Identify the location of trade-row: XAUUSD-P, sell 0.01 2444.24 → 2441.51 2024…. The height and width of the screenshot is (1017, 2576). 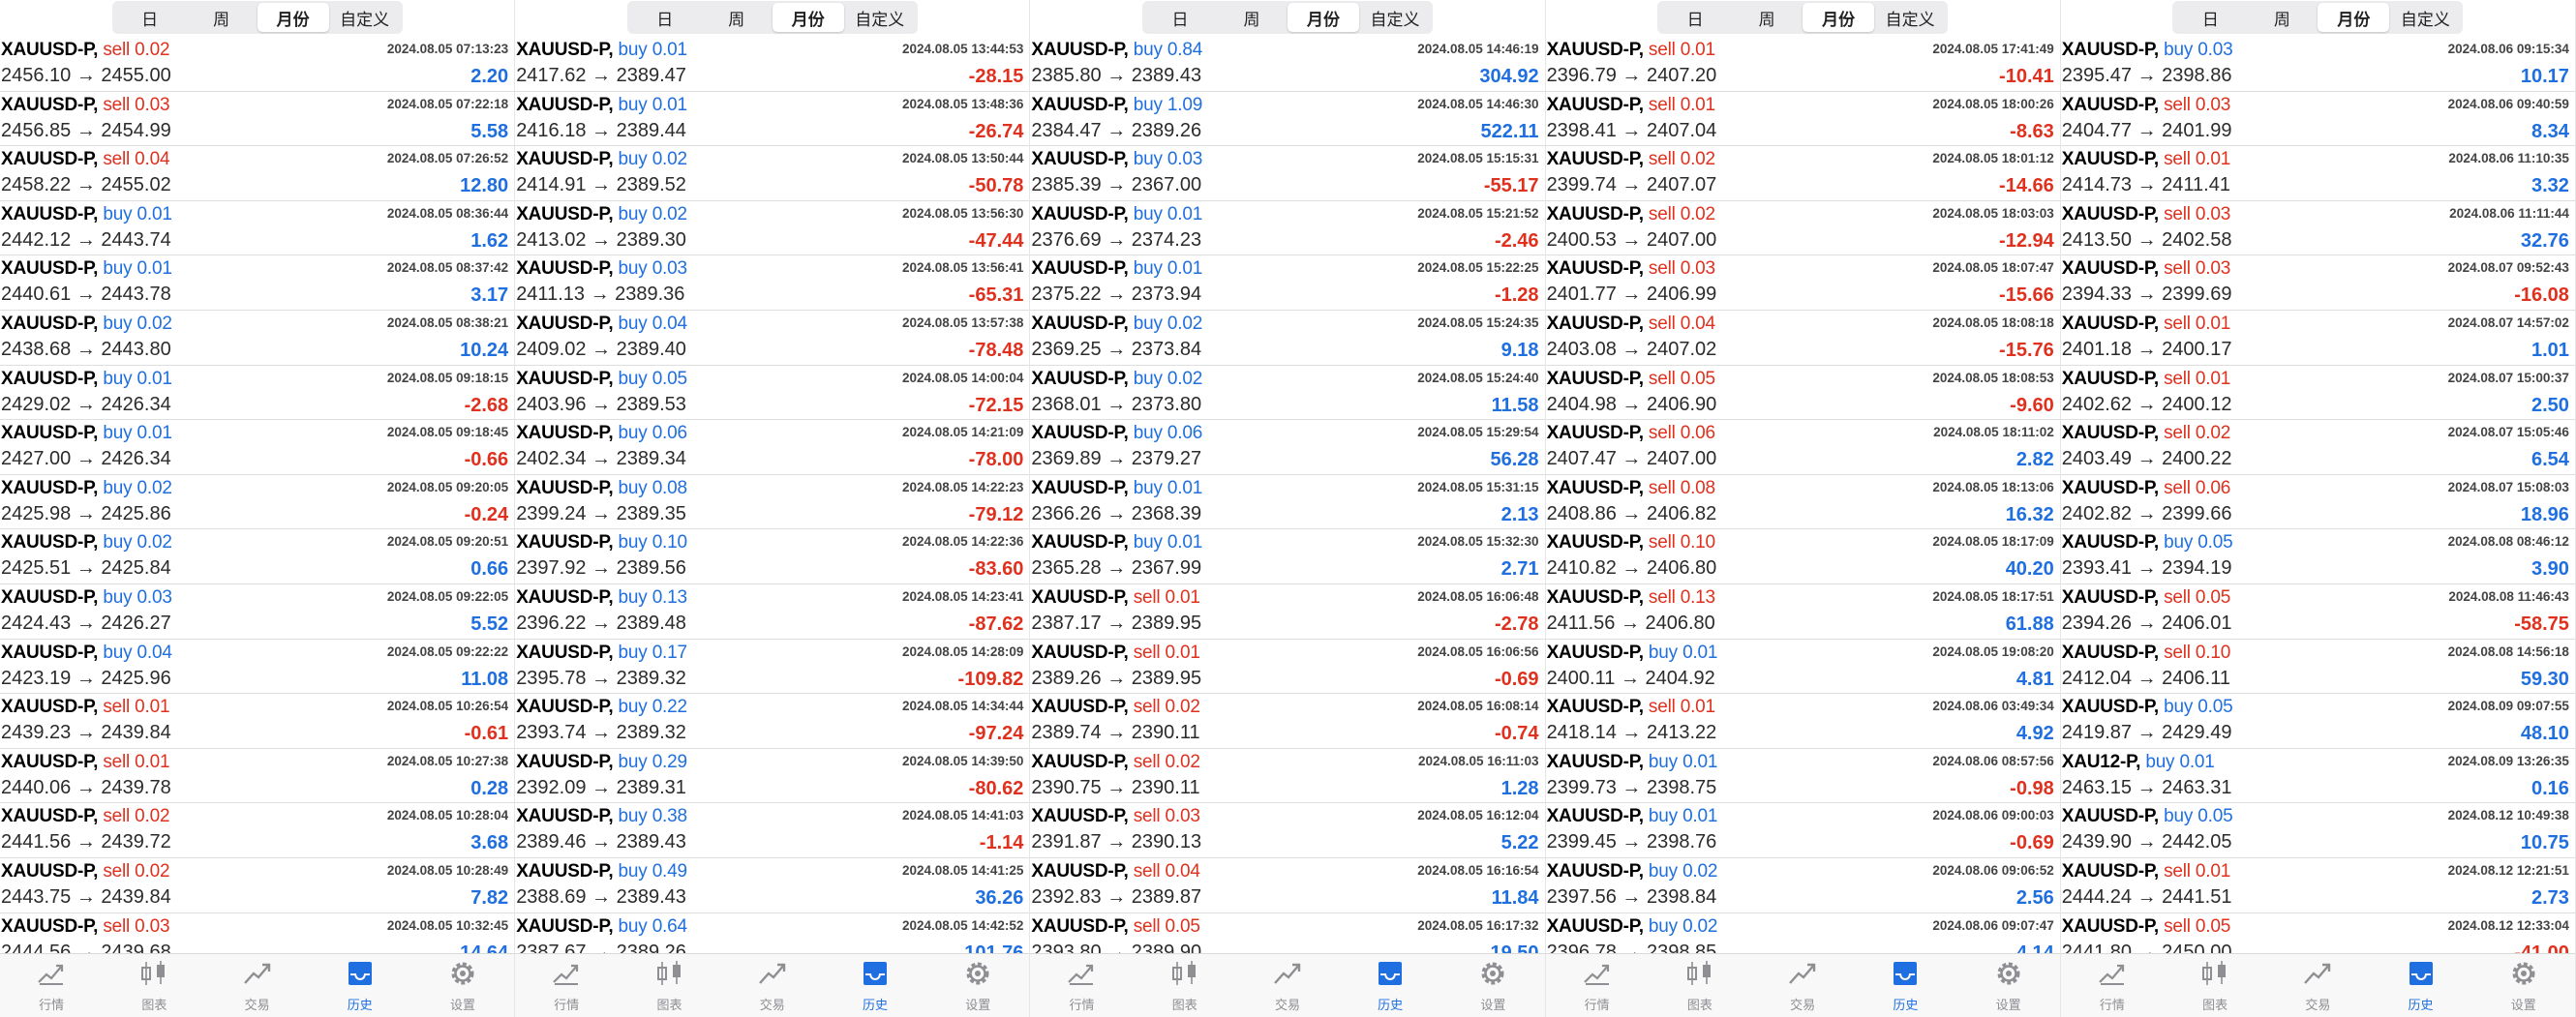
(2318, 886).